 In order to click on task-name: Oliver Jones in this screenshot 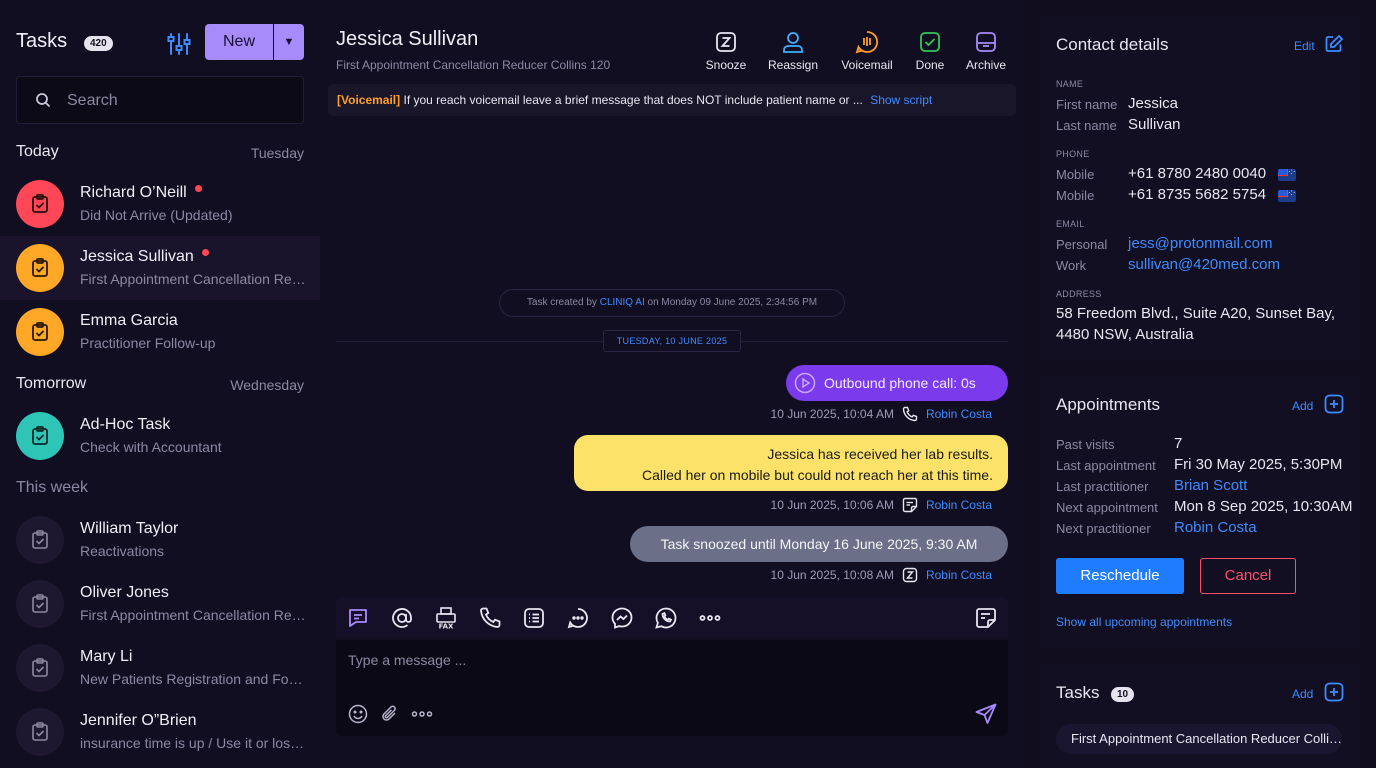, I will do `click(124, 592)`.